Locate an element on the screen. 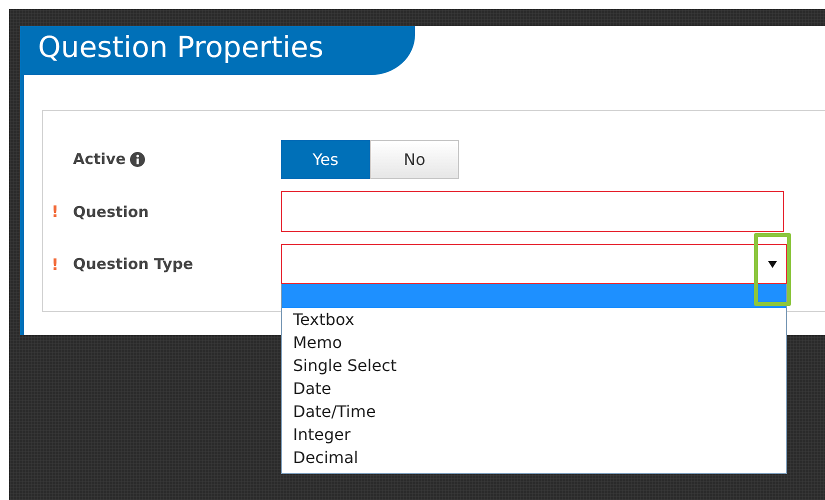 The height and width of the screenshot is (500, 825). toggle-option: Yes is located at coordinates (325, 159).